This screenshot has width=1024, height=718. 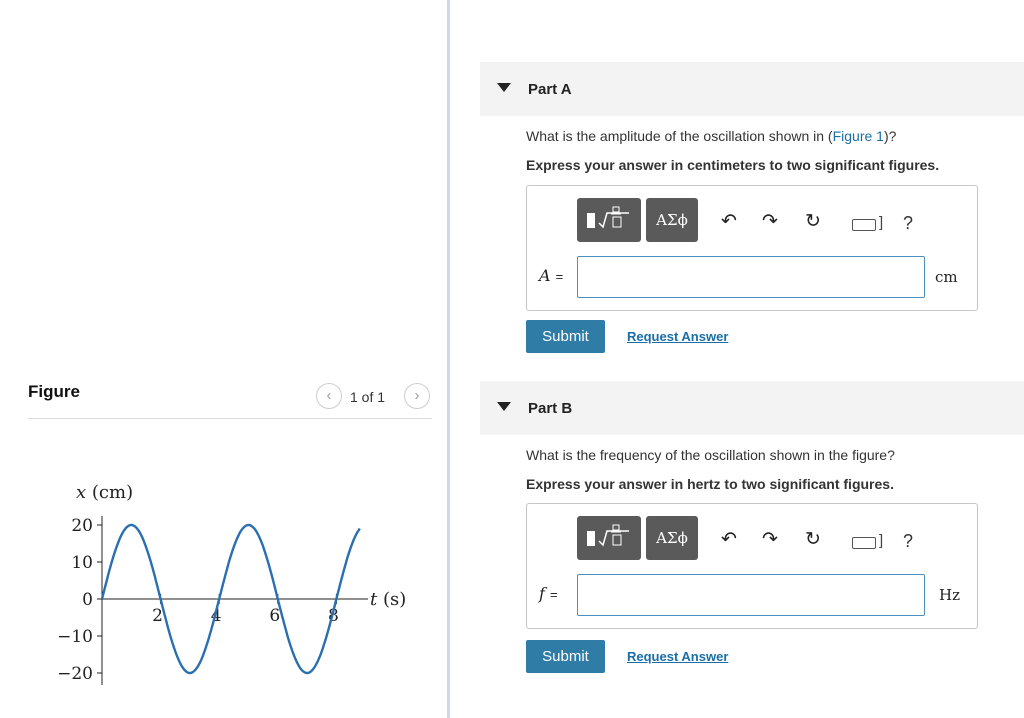 I want to click on y-tick-label: −20, so click(x=75, y=674).